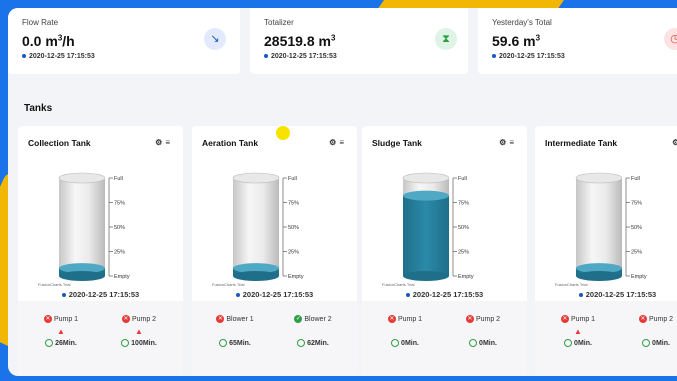  I want to click on tank-body, so click(82, 227).